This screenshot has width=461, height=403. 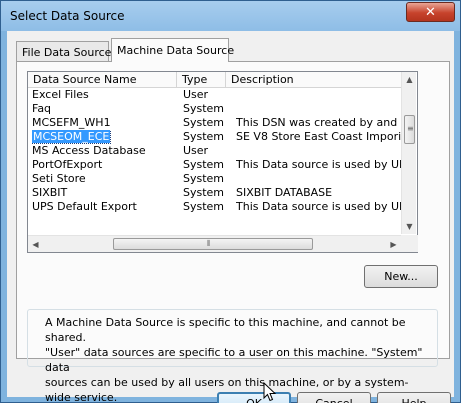 I want to click on column-header-type: Type, so click(x=201, y=80).